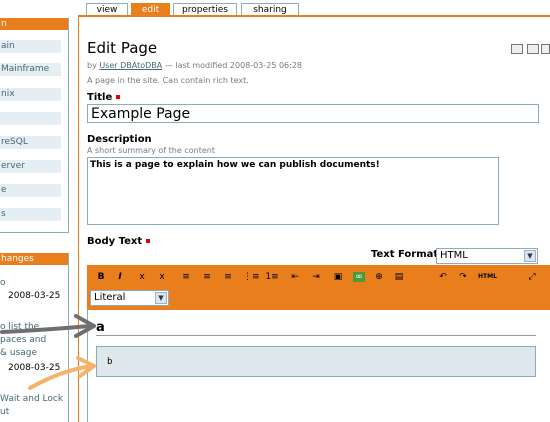  Describe the element at coordinates (48, 352) in the screenshot. I see `annotation-arrows` at that location.